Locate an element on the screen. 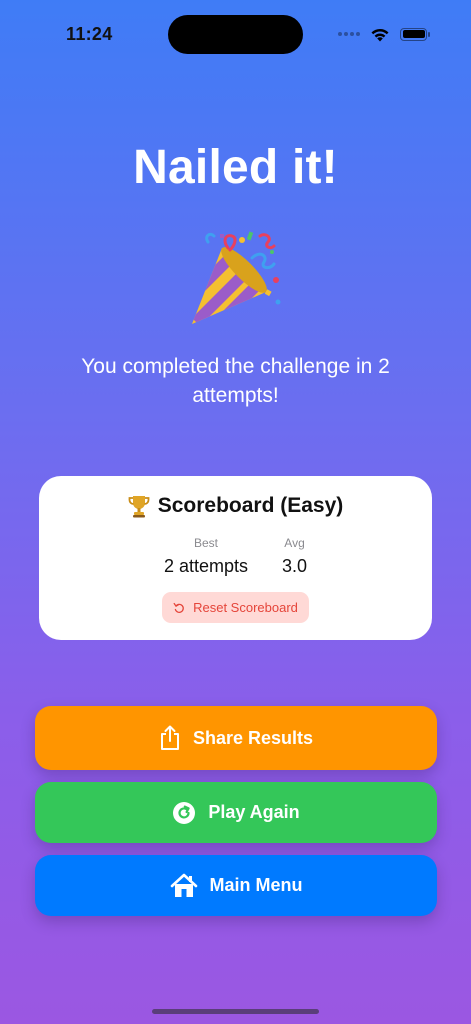 This screenshot has width=471, height=1024. stat-average: Avg 3.0 is located at coordinates (294, 556).